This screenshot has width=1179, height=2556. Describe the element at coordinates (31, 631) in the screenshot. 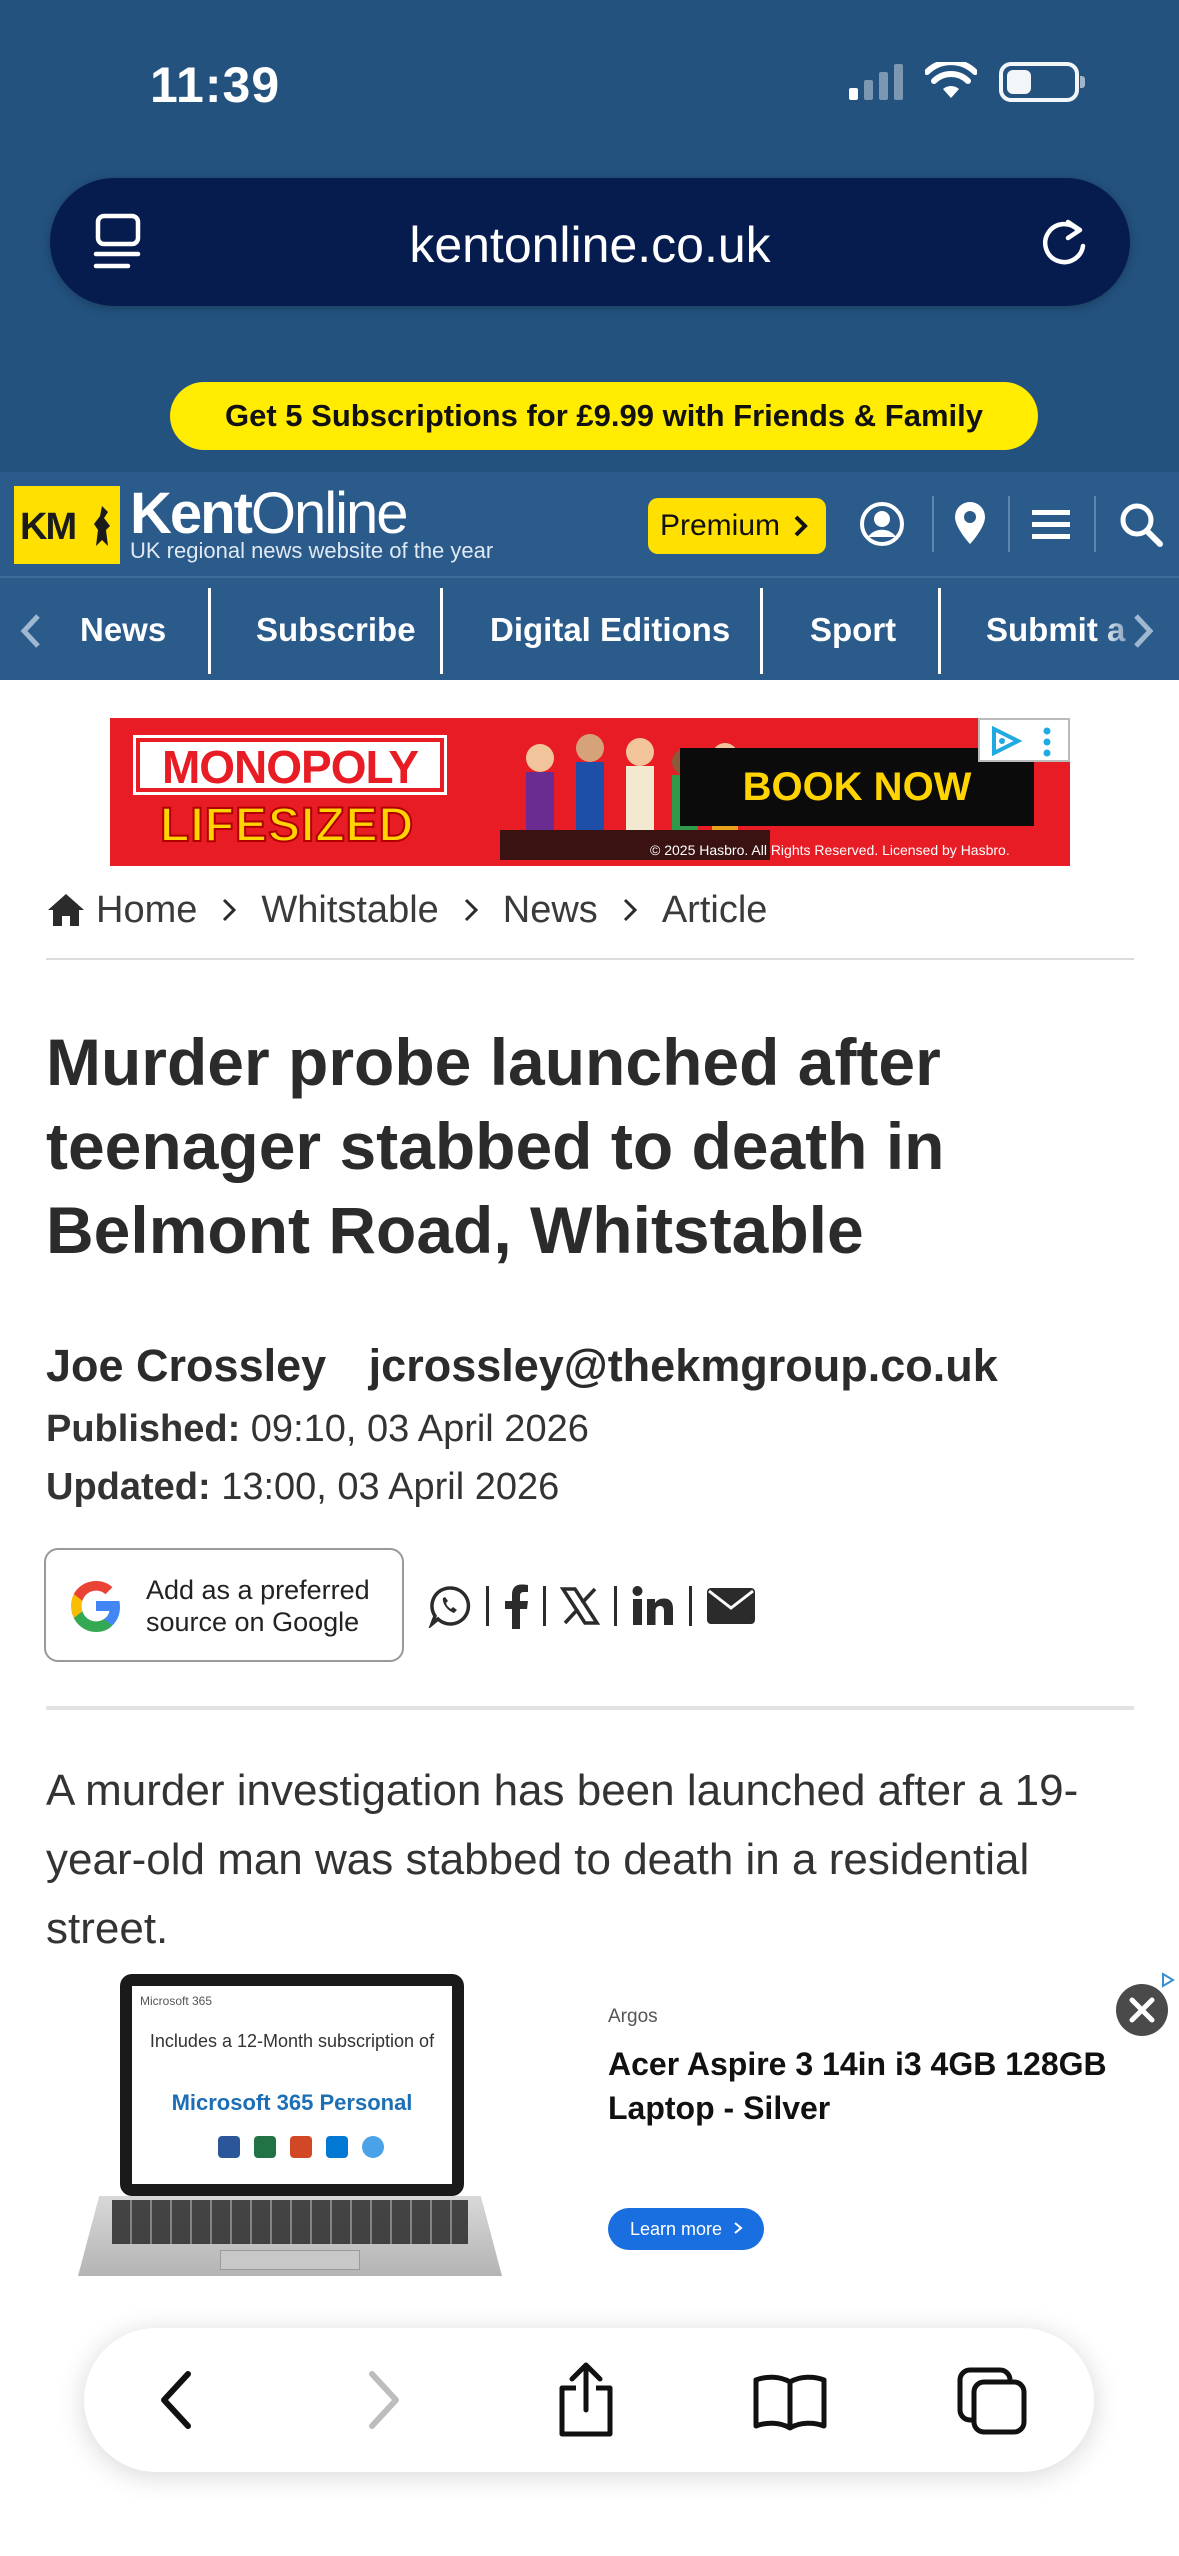

I see `nav-scroll-left-icon` at that location.